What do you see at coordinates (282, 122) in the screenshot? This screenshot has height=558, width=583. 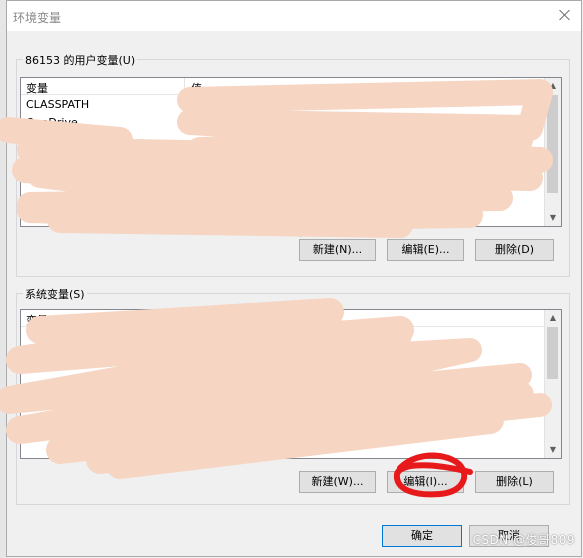 I see `list-item: OneDrive` at bounding box center [282, 122].